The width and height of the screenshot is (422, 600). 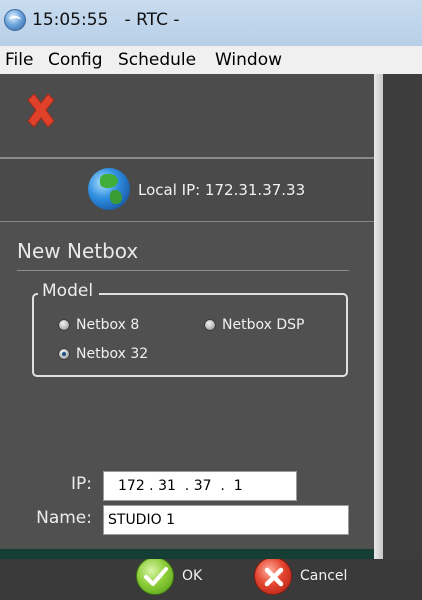 I want to click on local-ip-bar: Local IP: 172.31.37.33, so click(x=187, y=190).